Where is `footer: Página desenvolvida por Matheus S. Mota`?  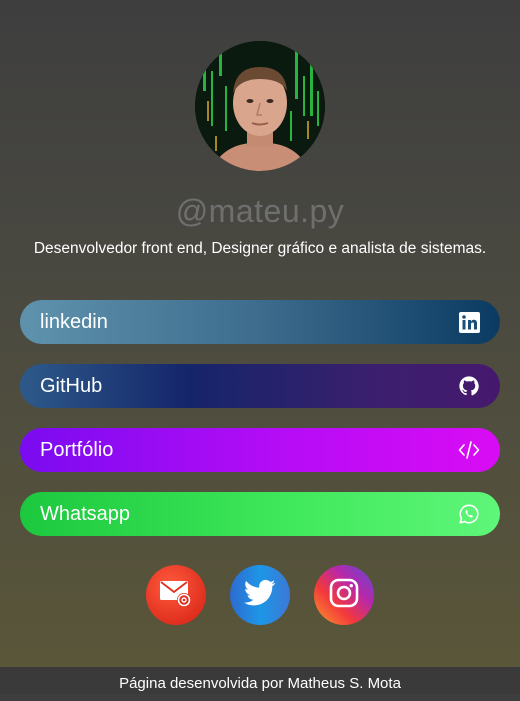 footer: Página desenvolvida por Matheus S. Mota is located at coordinates (260, 680).